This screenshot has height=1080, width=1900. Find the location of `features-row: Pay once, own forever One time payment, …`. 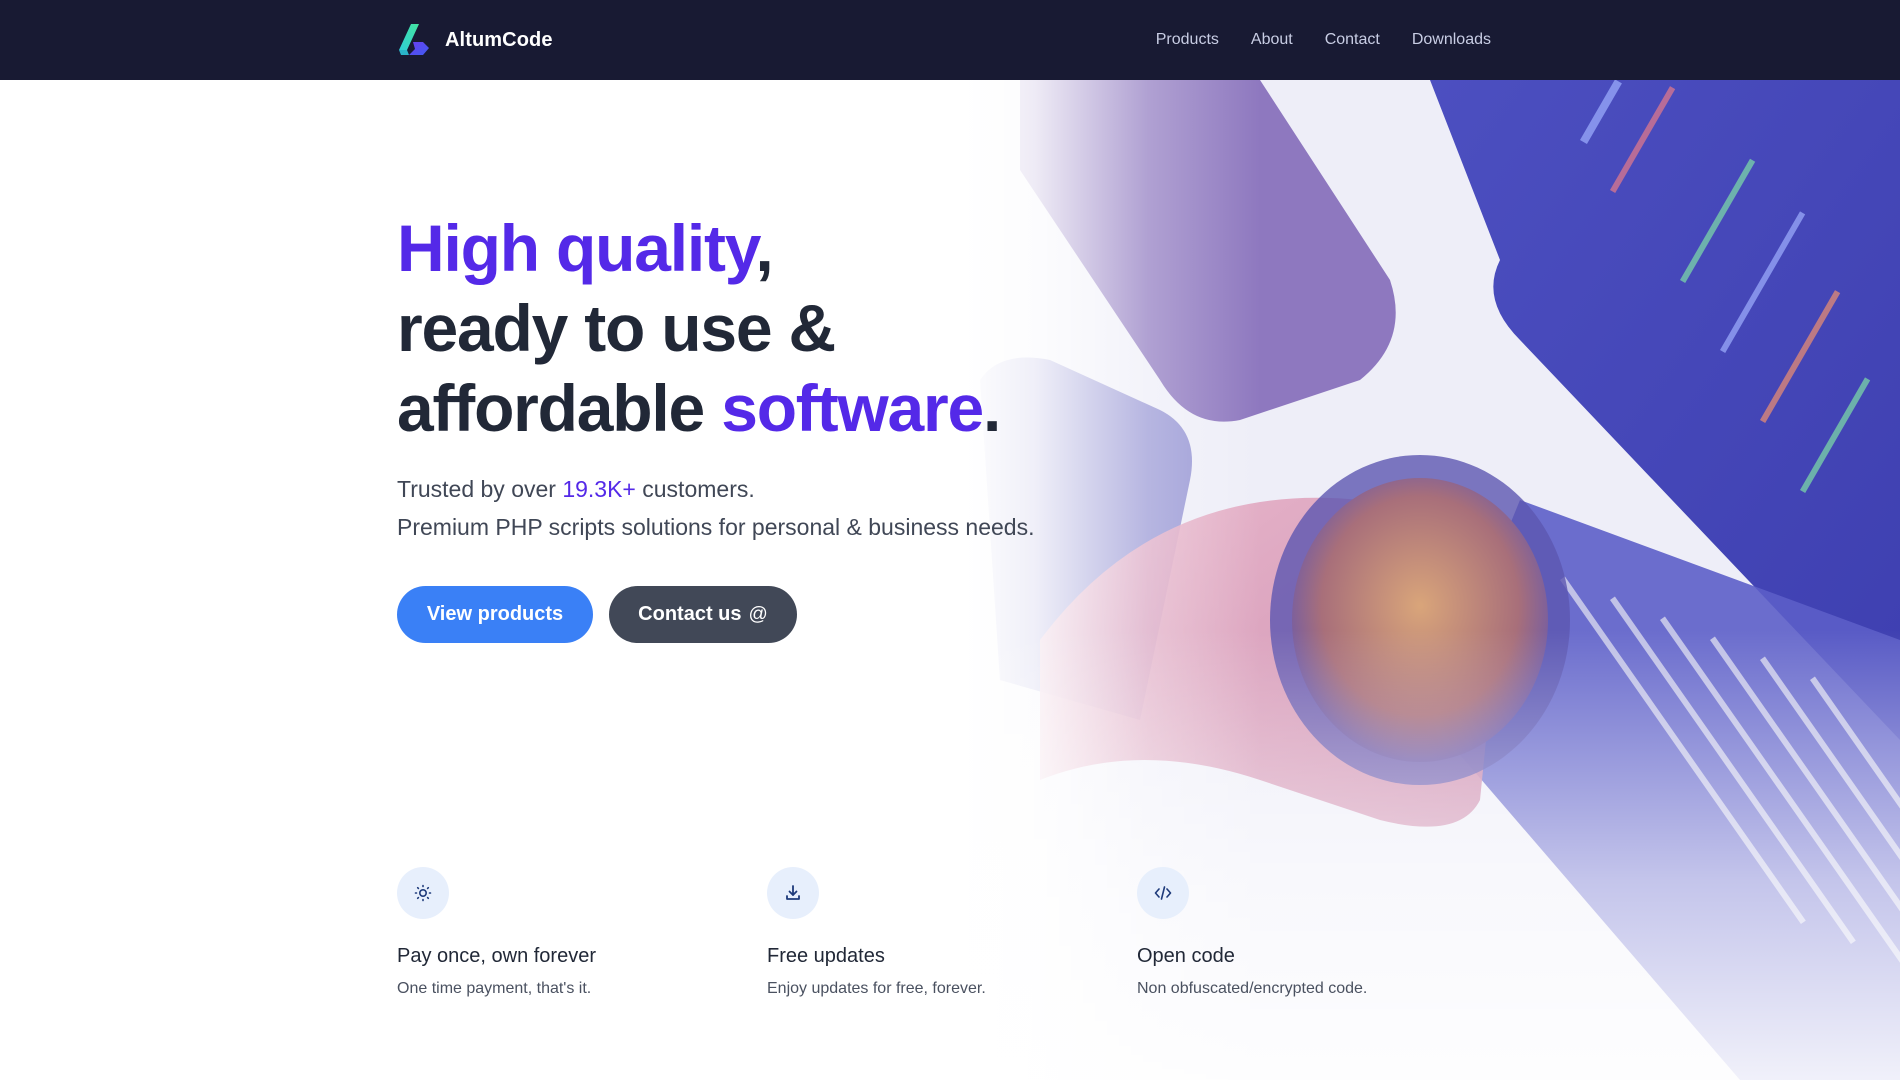

features-row: Pay once, own forever One time payment, … is located at coordinates (952, 932).